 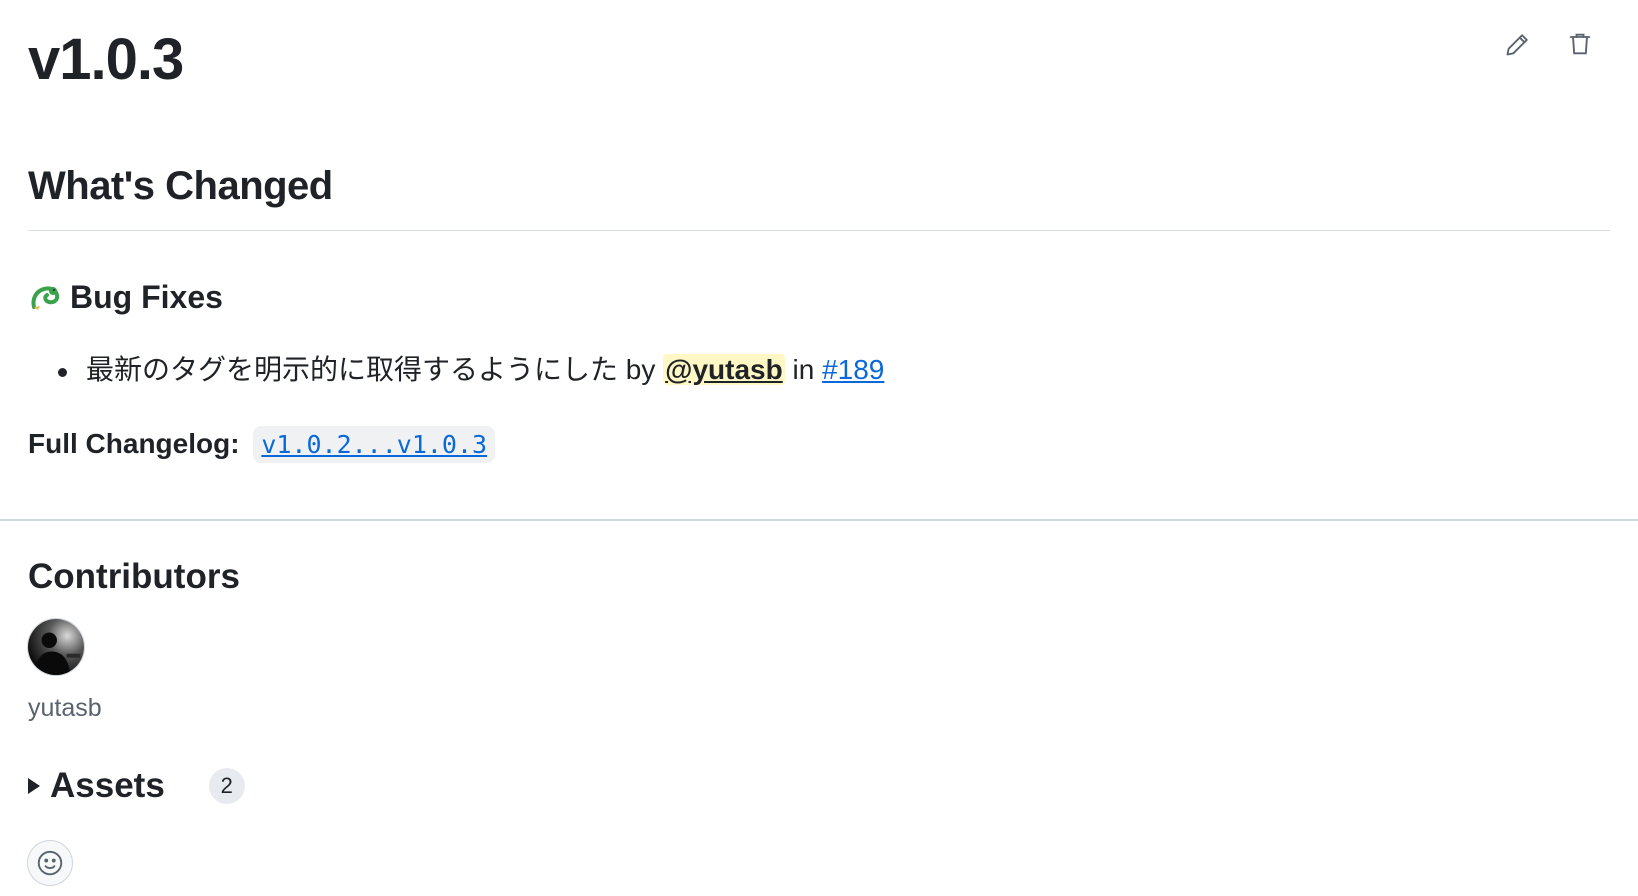 What do you see at coordinates (724, 369) in the screenshot?
I see `author-mention-link: @yutasb` at bounding box center [724, 369].